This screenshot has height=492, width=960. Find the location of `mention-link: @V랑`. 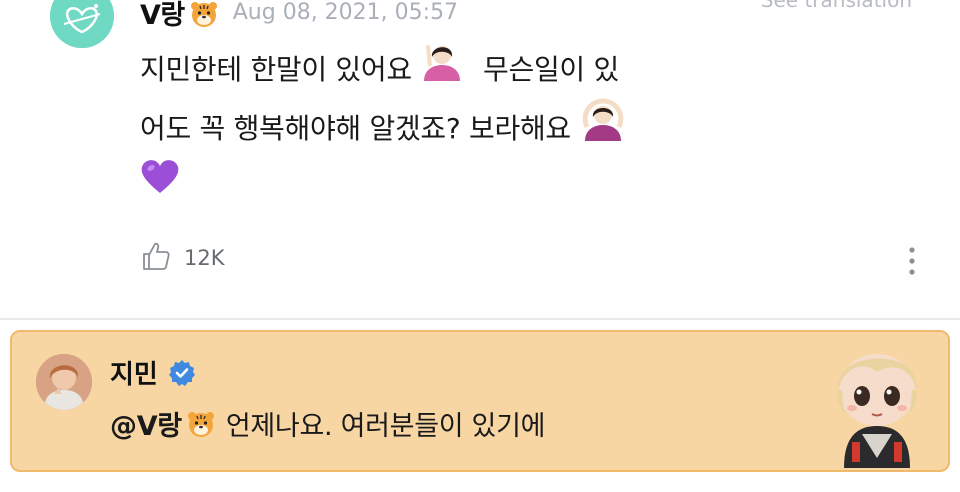

mention-link: @V랑 is located at coordinates (146, 423).